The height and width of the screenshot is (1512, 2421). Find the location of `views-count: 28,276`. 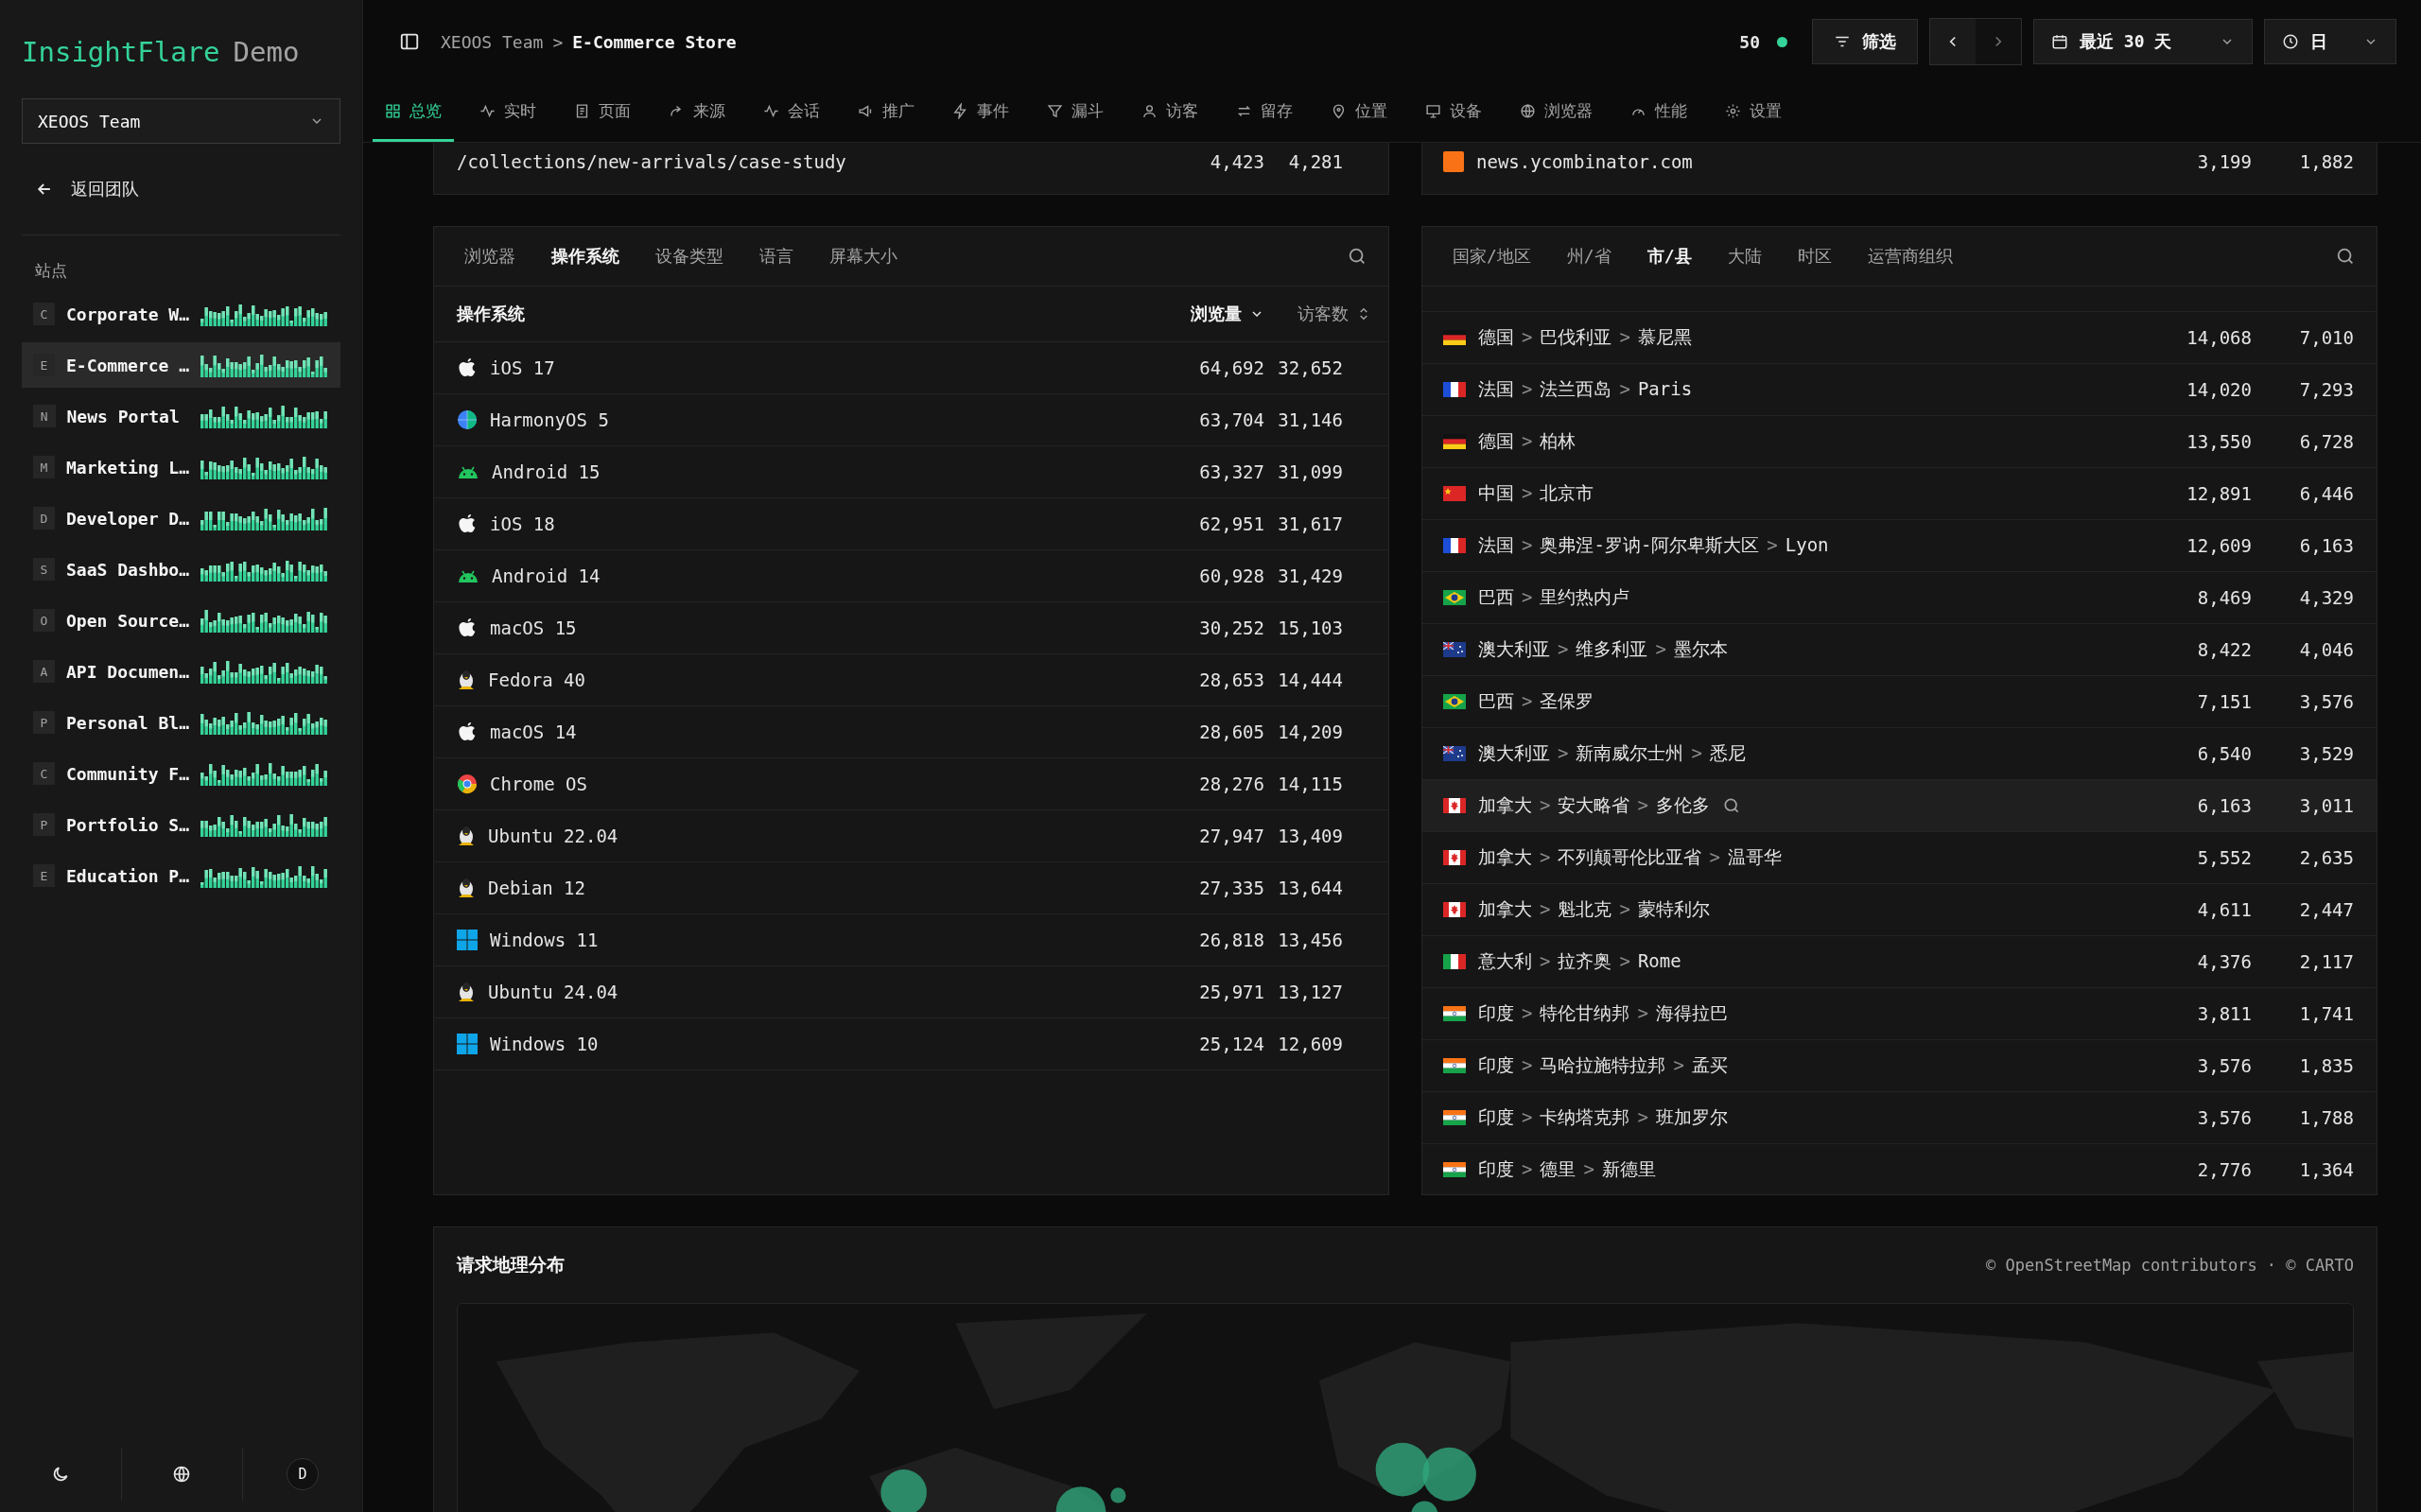

views-count: 28,276 is located at coordinates (1231, 784).